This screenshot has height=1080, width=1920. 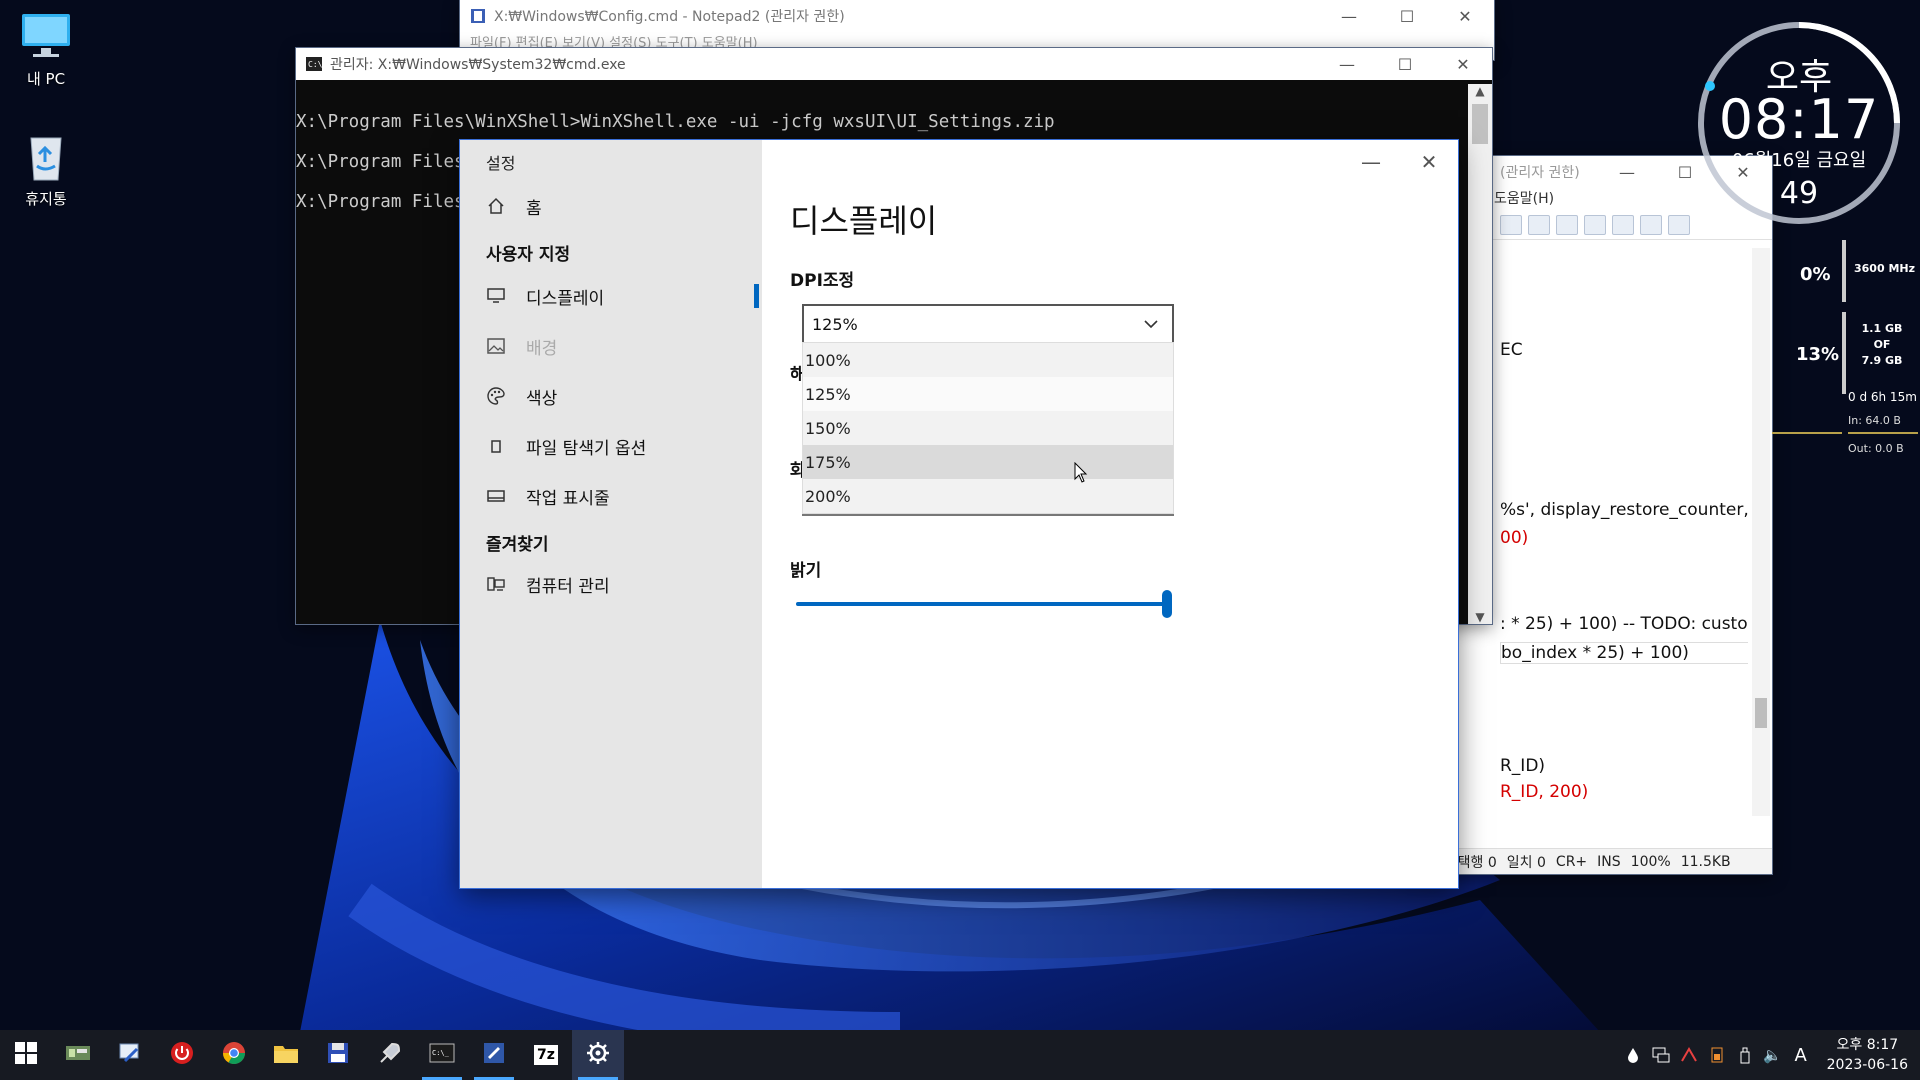 I want to click on dpi-select-value: 125%, so click(x=835, y=324).